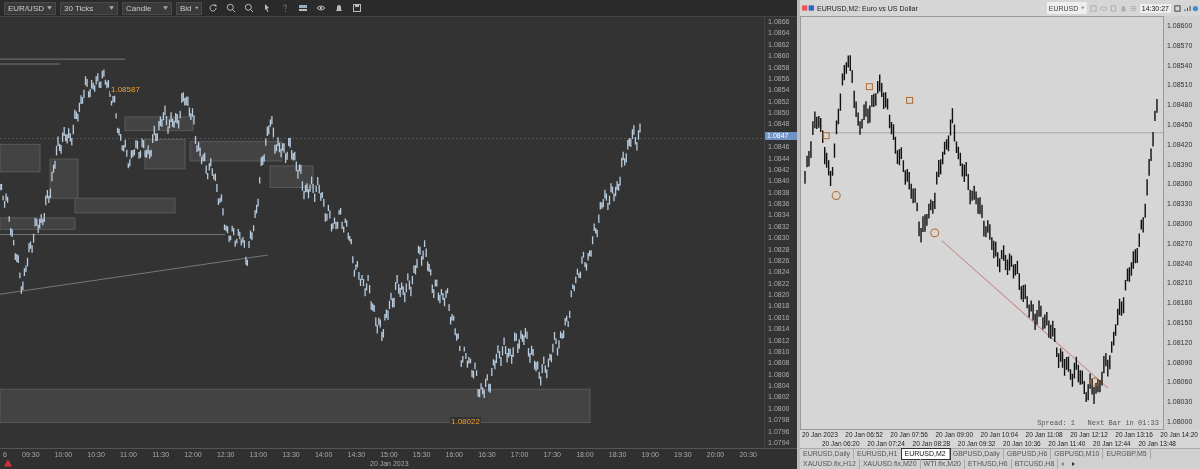  Describe the element at coordinates (357, 8) in the screenshot. I see `save-icon` at that location.